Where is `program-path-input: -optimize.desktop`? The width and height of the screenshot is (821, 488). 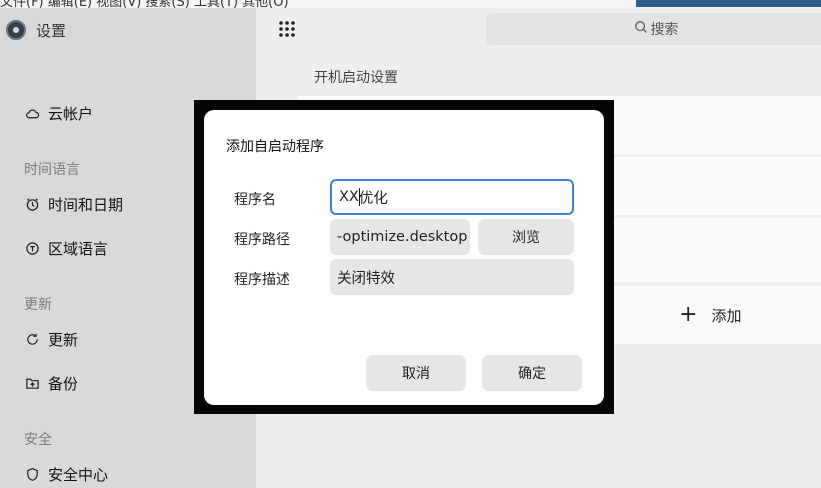 program-path-input: -optimize.desktop is located at coordinates (400, 237).